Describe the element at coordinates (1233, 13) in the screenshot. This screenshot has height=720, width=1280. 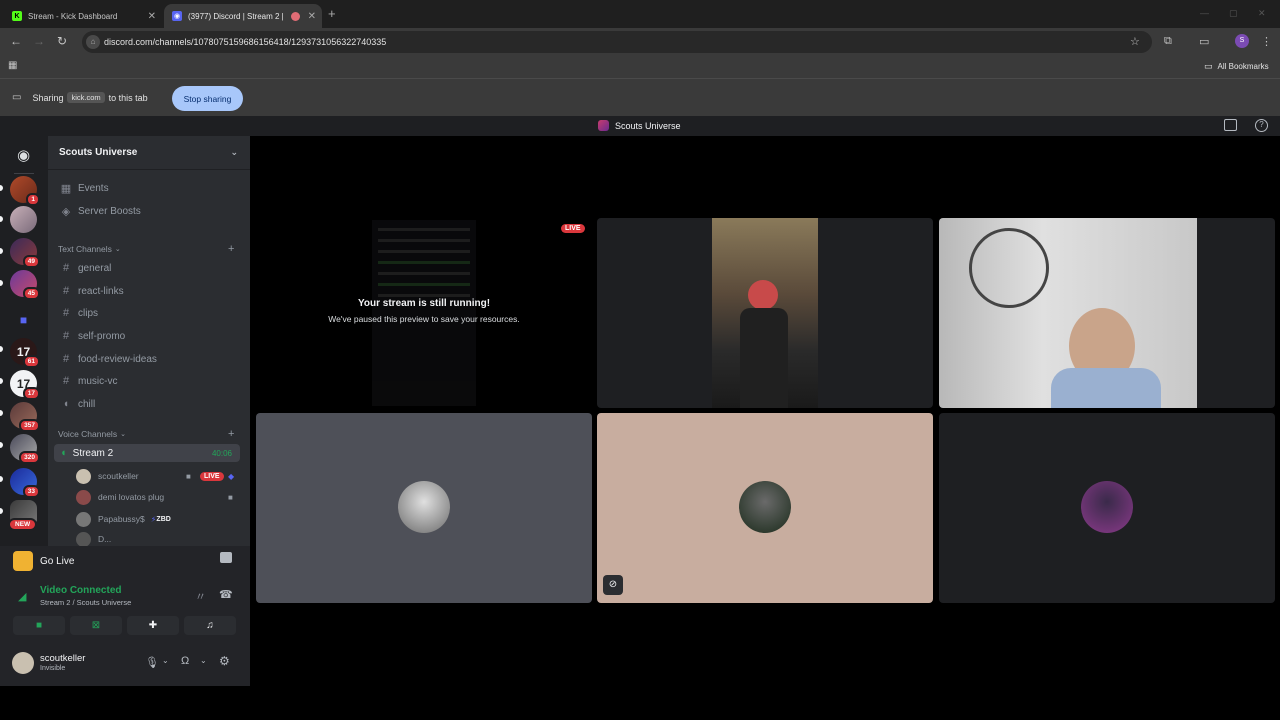
I see `maximize-icon: ▢` at that location.